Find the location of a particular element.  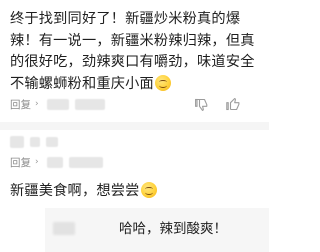

laughing-emoji-icon is located at coordinates (162, 82).